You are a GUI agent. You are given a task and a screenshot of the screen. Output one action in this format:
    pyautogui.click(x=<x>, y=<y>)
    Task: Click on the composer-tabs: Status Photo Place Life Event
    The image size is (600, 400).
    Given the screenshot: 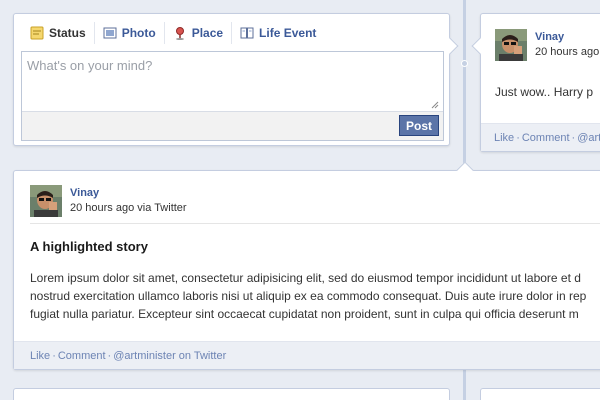 What is the action you would take?
    pyautogui.click(x=231, y=33)
    